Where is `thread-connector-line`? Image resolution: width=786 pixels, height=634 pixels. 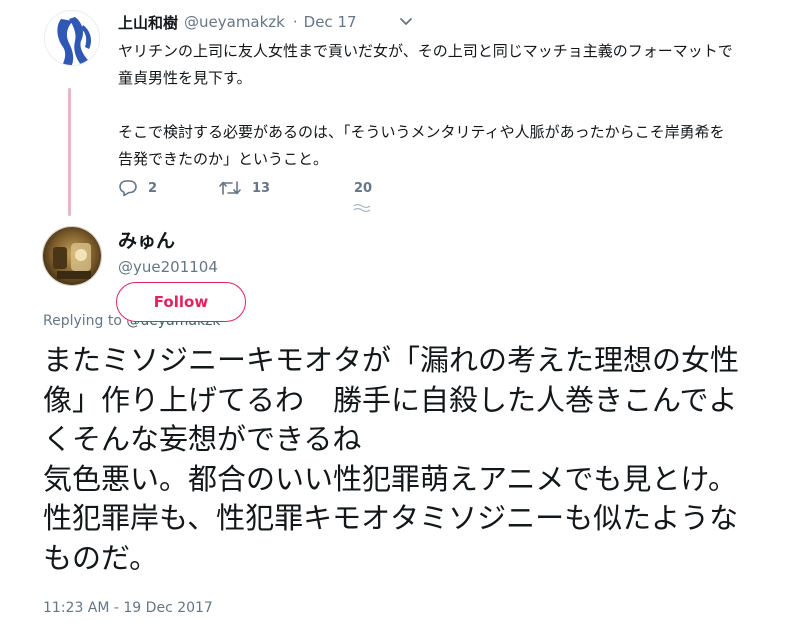
thread-connector-line is located at coordinates (69, 152).